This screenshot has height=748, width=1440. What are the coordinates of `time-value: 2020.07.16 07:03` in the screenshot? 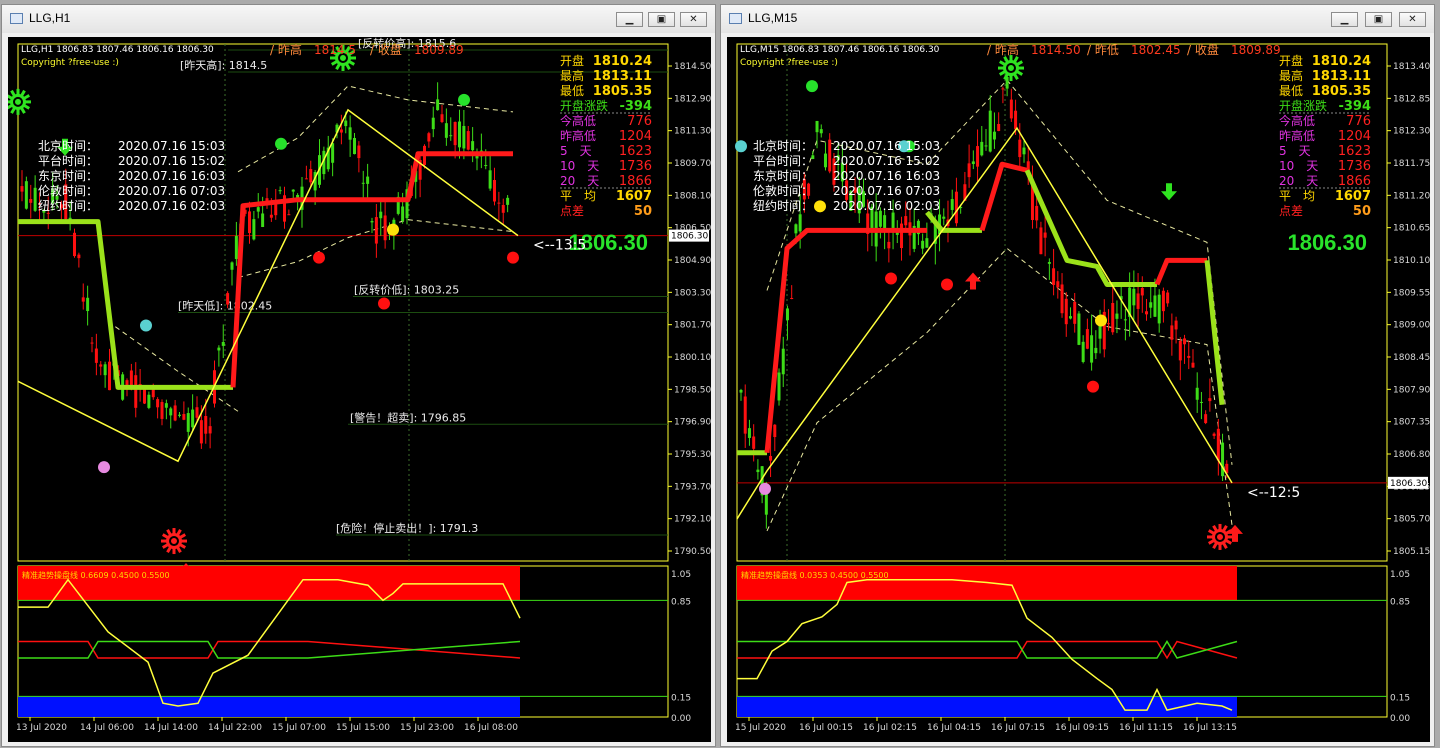 It's located at (171, 191).